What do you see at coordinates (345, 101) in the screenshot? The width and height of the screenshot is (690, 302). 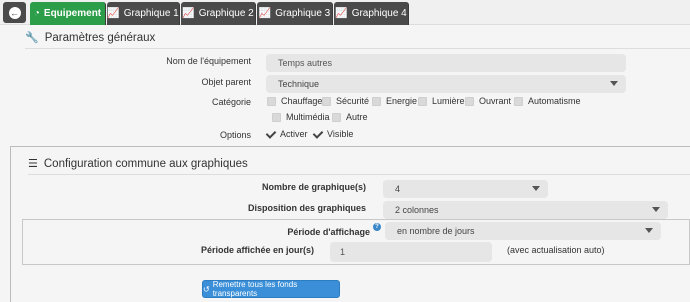 I see `category-securite: Sécurité` at bounding box center [345, 101].